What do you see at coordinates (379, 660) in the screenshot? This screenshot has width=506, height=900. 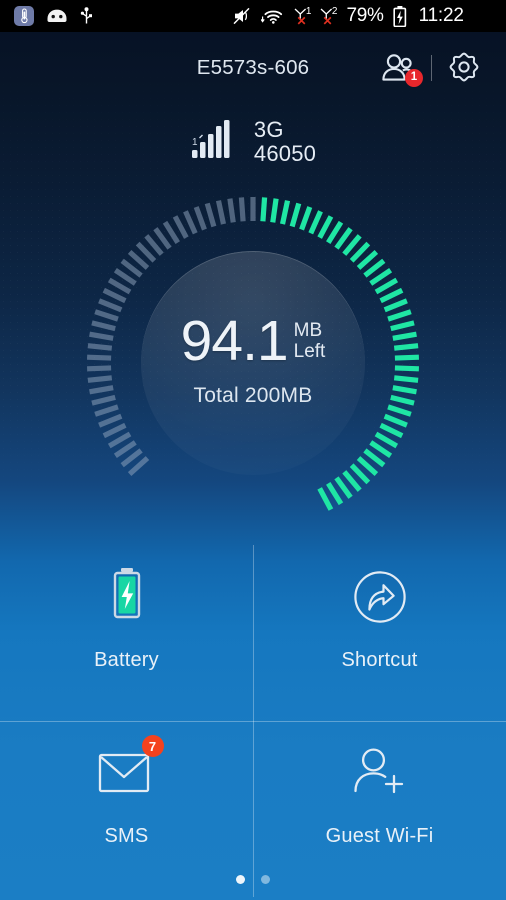 I see `tile-shortcut-label: Shortcut` at bounding box center [379, 660].